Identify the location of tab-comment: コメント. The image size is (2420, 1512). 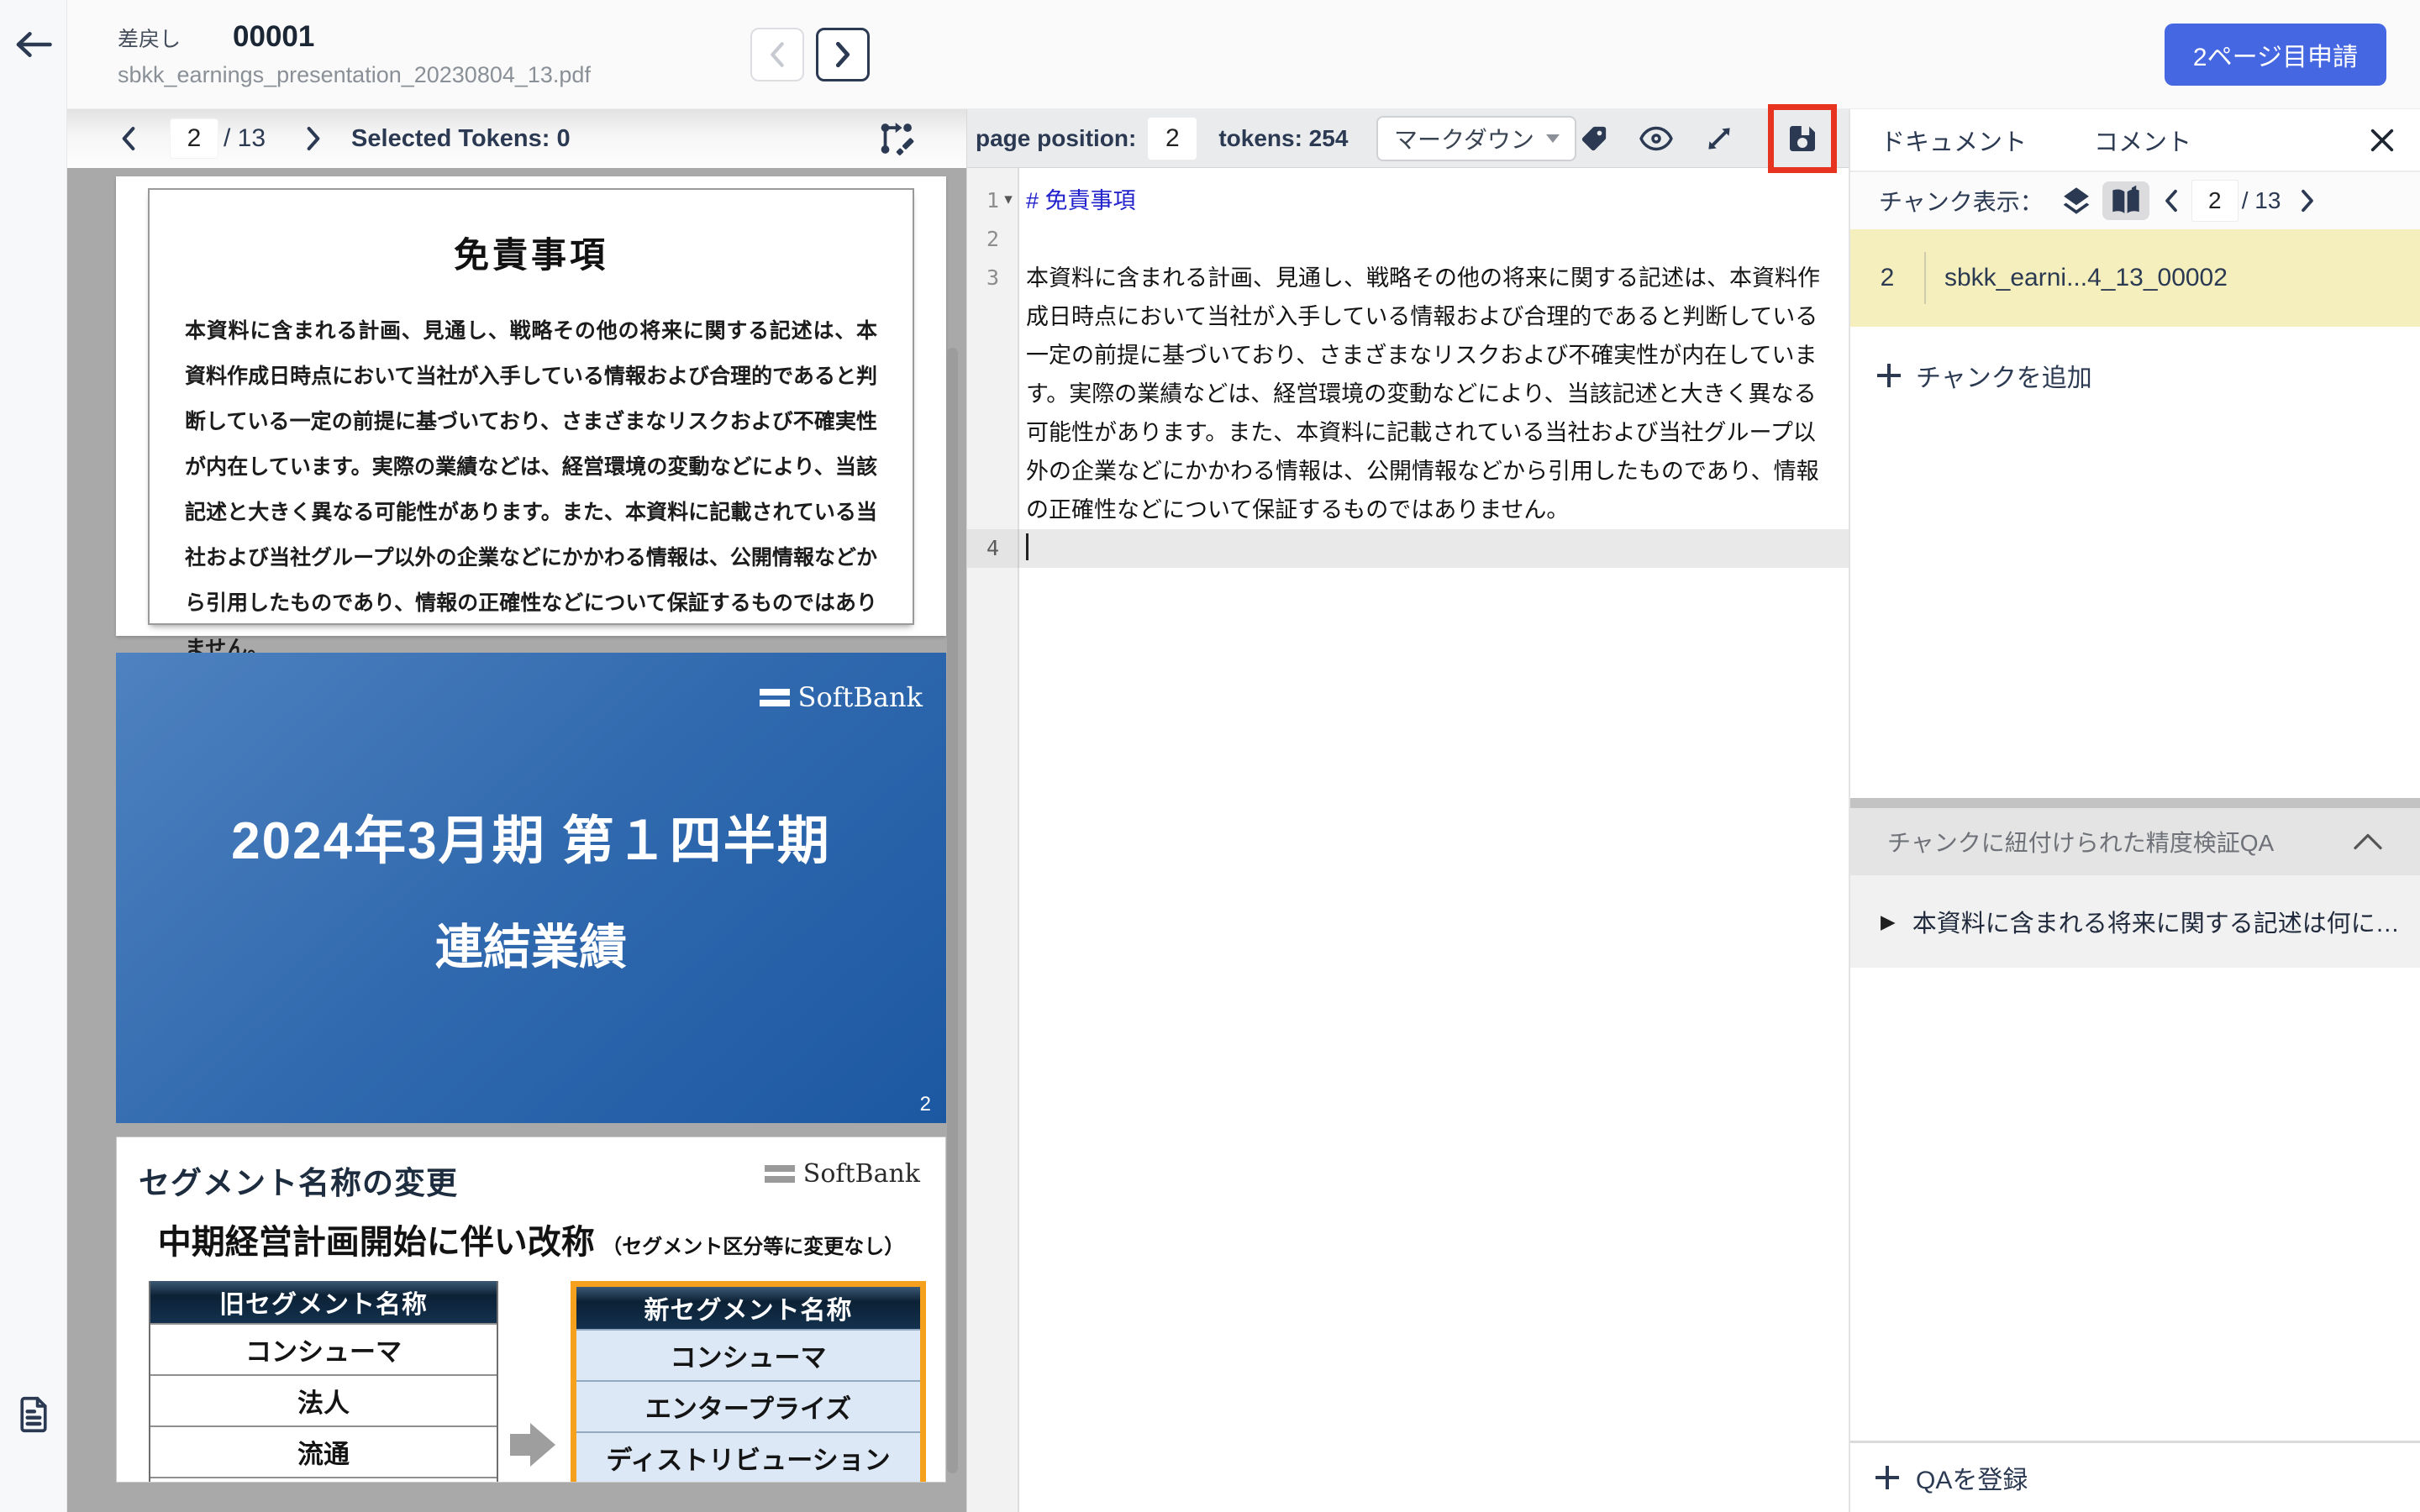
(2143, 140).